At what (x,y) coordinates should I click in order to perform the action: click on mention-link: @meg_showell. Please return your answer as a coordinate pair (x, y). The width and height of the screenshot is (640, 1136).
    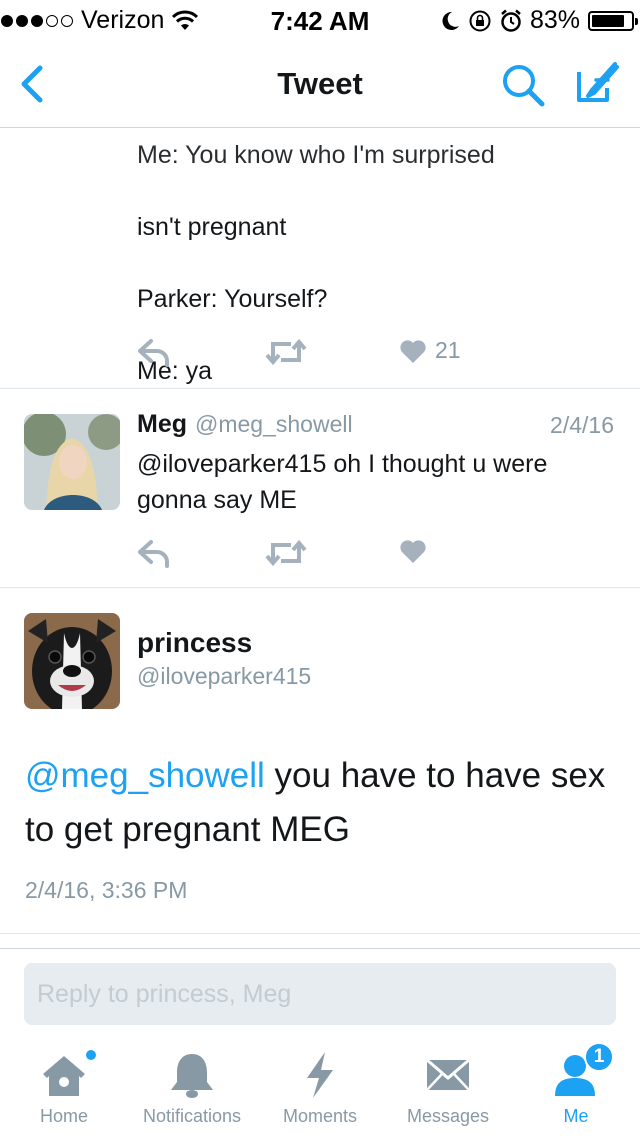
    Looking at the image, I should click on (145, 775).